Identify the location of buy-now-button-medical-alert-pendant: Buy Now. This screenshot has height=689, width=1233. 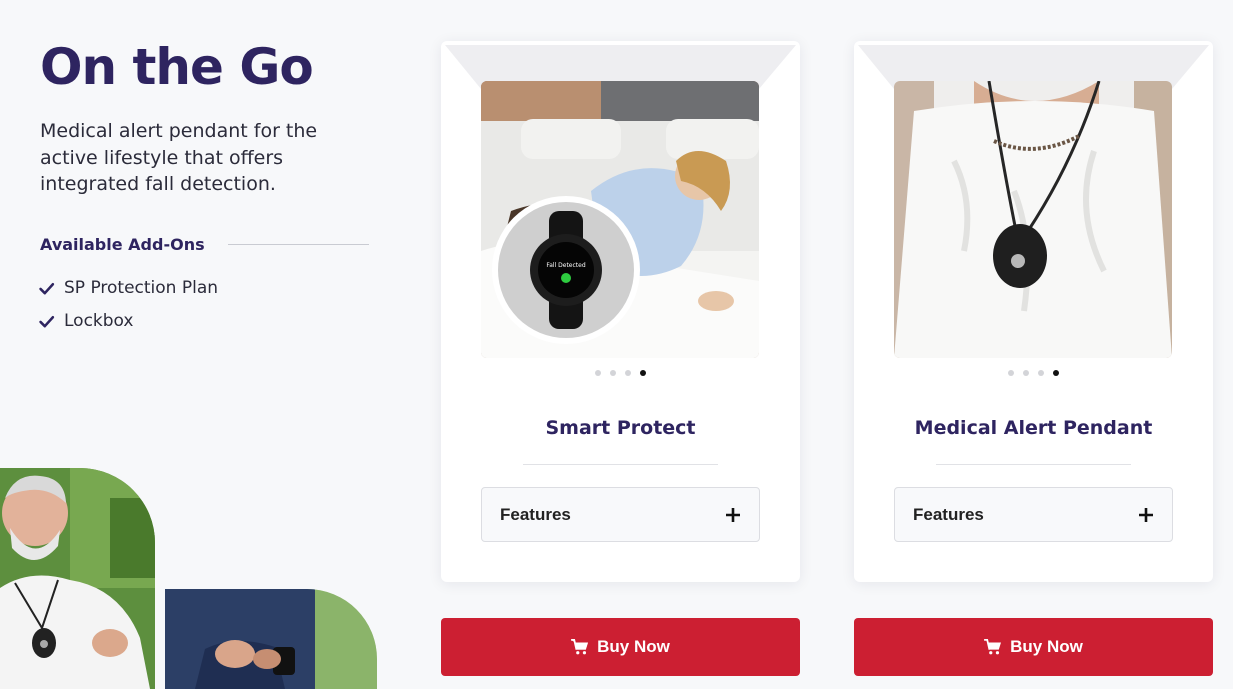
(1033, 647).